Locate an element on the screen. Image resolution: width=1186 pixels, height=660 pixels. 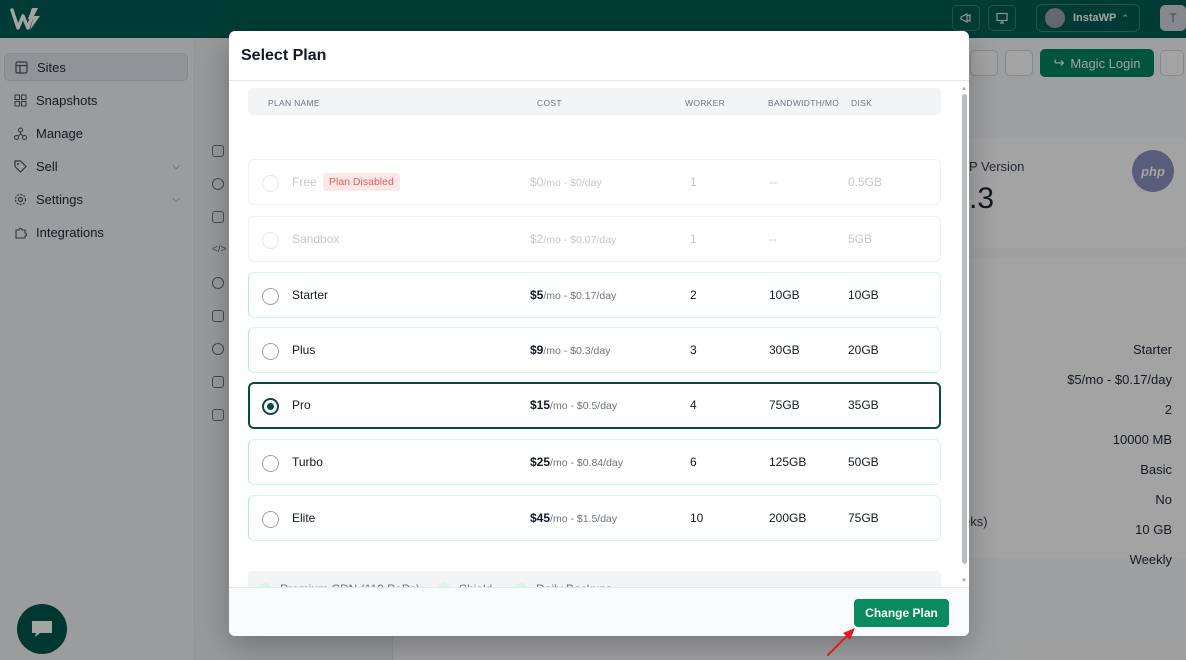
plan-price: $15 is located at coordinates (540, 405).